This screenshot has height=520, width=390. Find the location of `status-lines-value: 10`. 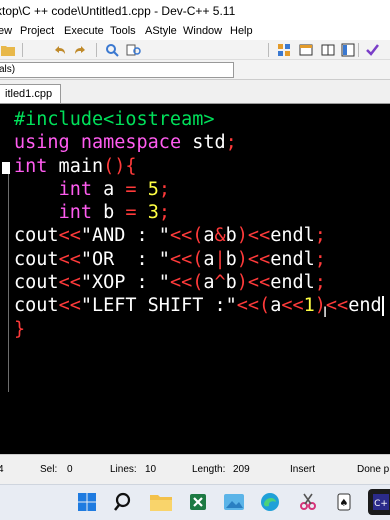

status-lines-value: 10 is located at coordinates (151, 469).